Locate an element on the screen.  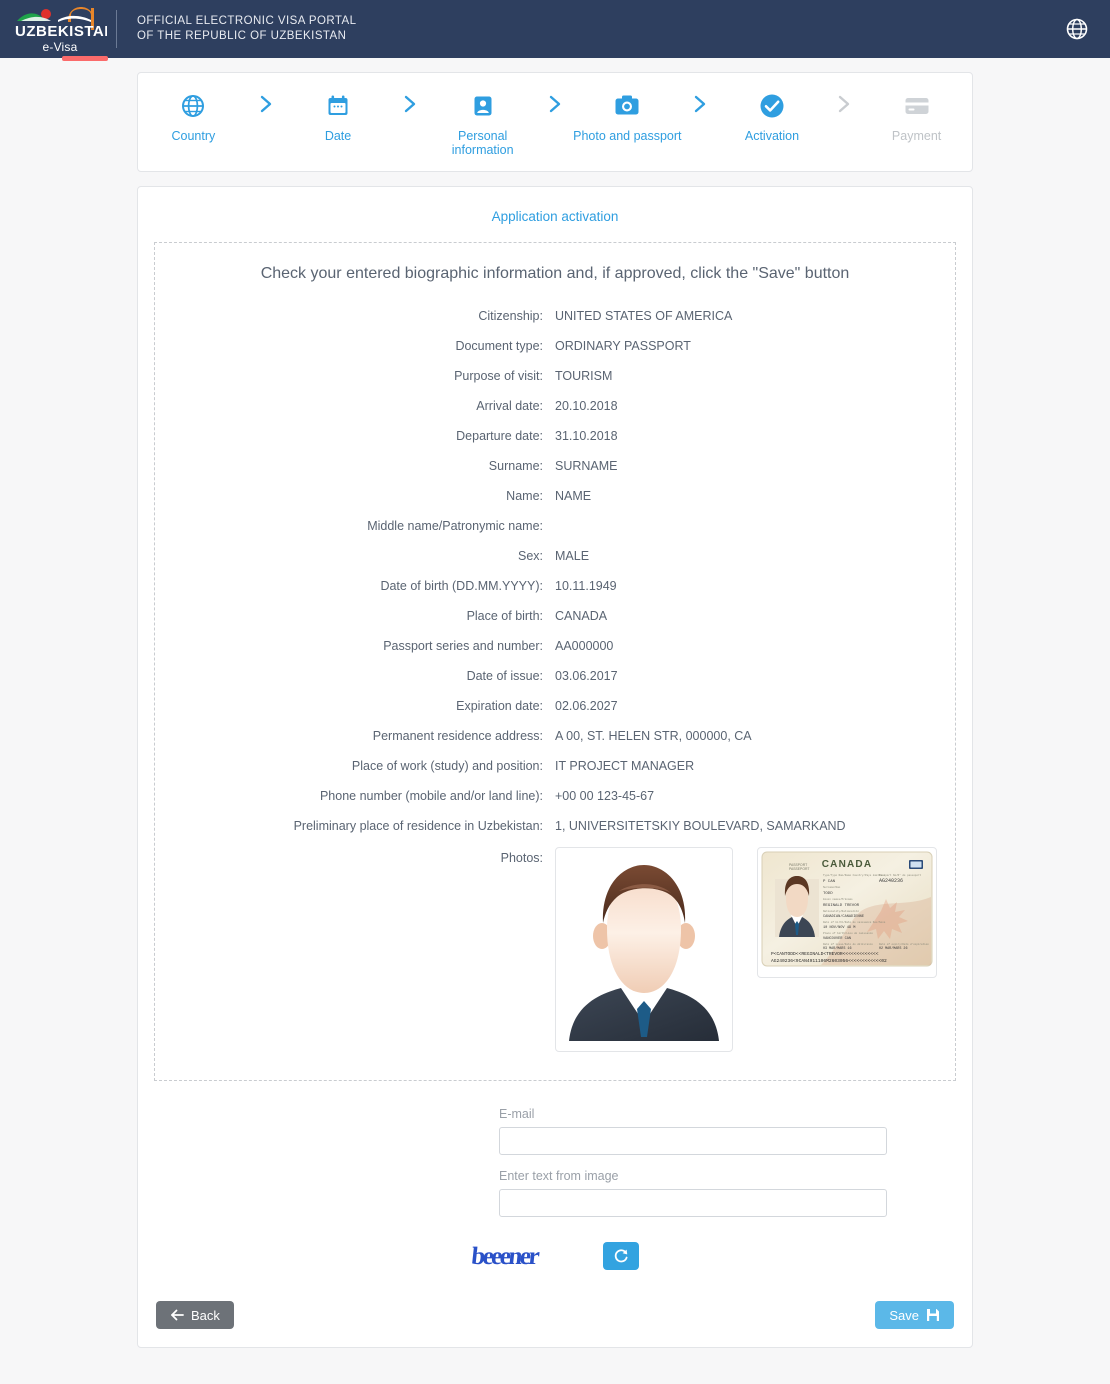
info-row: Middle name/Patronymic name: is located at coordinates (555, 526).